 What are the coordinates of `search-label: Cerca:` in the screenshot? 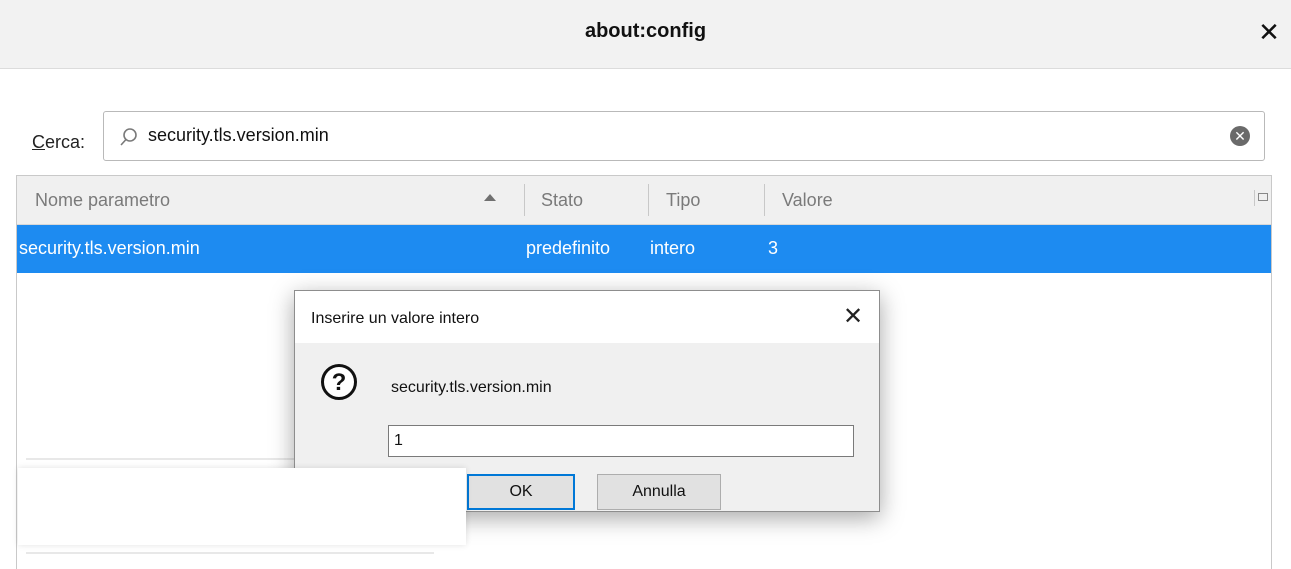 It's located at (58, 142).